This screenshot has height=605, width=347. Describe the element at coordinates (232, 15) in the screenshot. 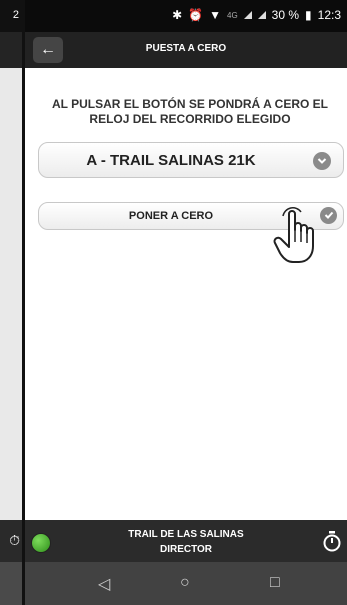

I see `network-type: 4G` at that location.